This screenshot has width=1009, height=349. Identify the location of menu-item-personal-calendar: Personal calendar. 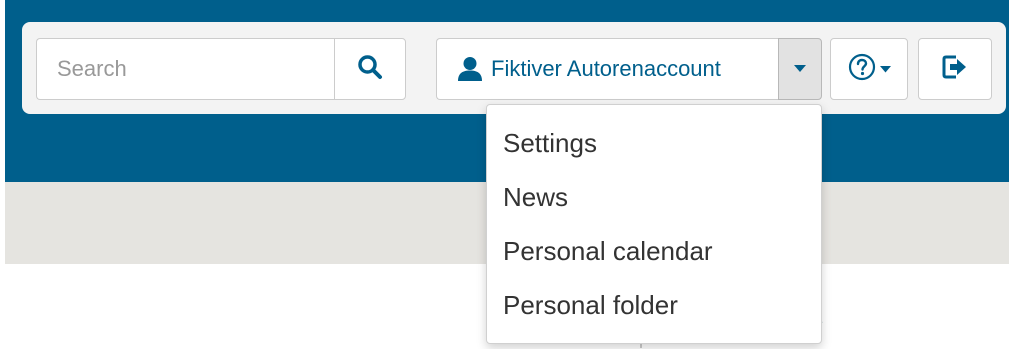
(654, 250).